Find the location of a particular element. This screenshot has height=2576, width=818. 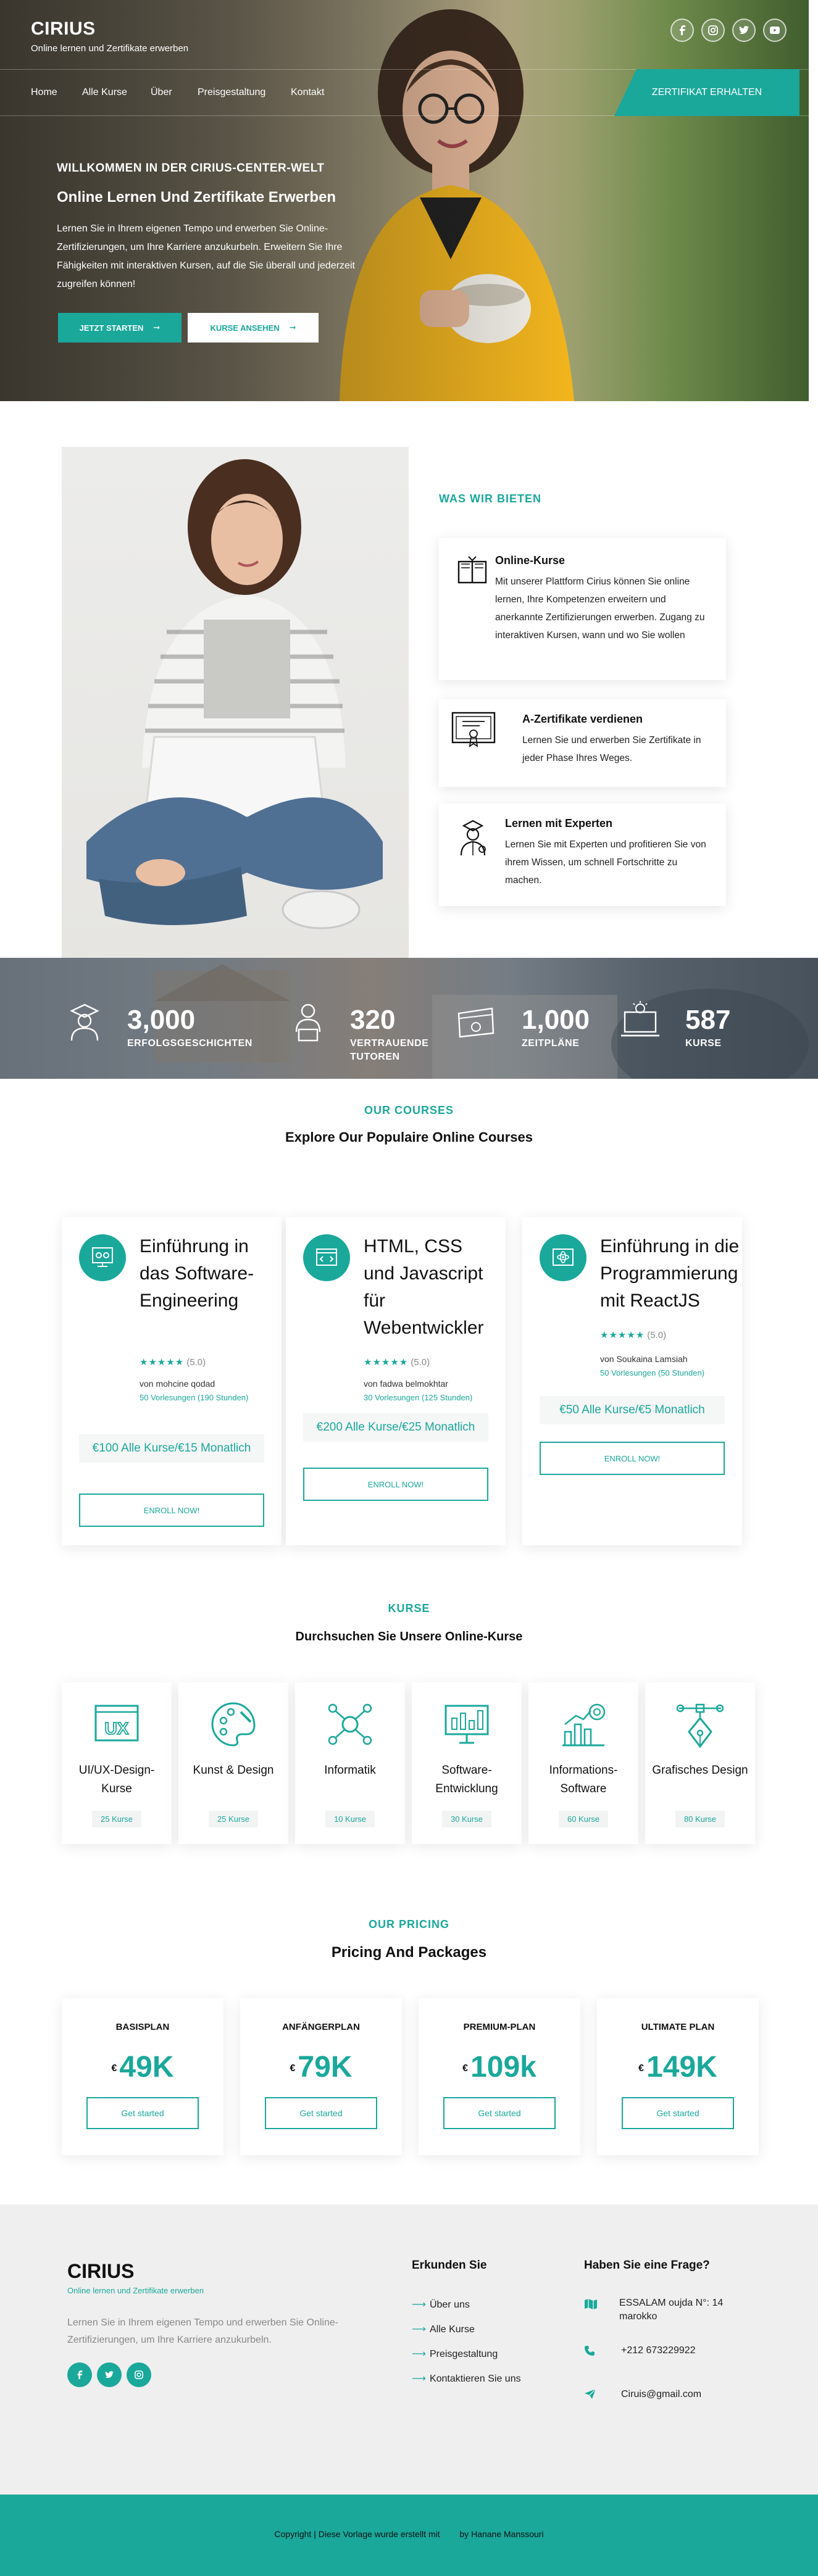

youtube-icon is located at coordinates (775, 30).